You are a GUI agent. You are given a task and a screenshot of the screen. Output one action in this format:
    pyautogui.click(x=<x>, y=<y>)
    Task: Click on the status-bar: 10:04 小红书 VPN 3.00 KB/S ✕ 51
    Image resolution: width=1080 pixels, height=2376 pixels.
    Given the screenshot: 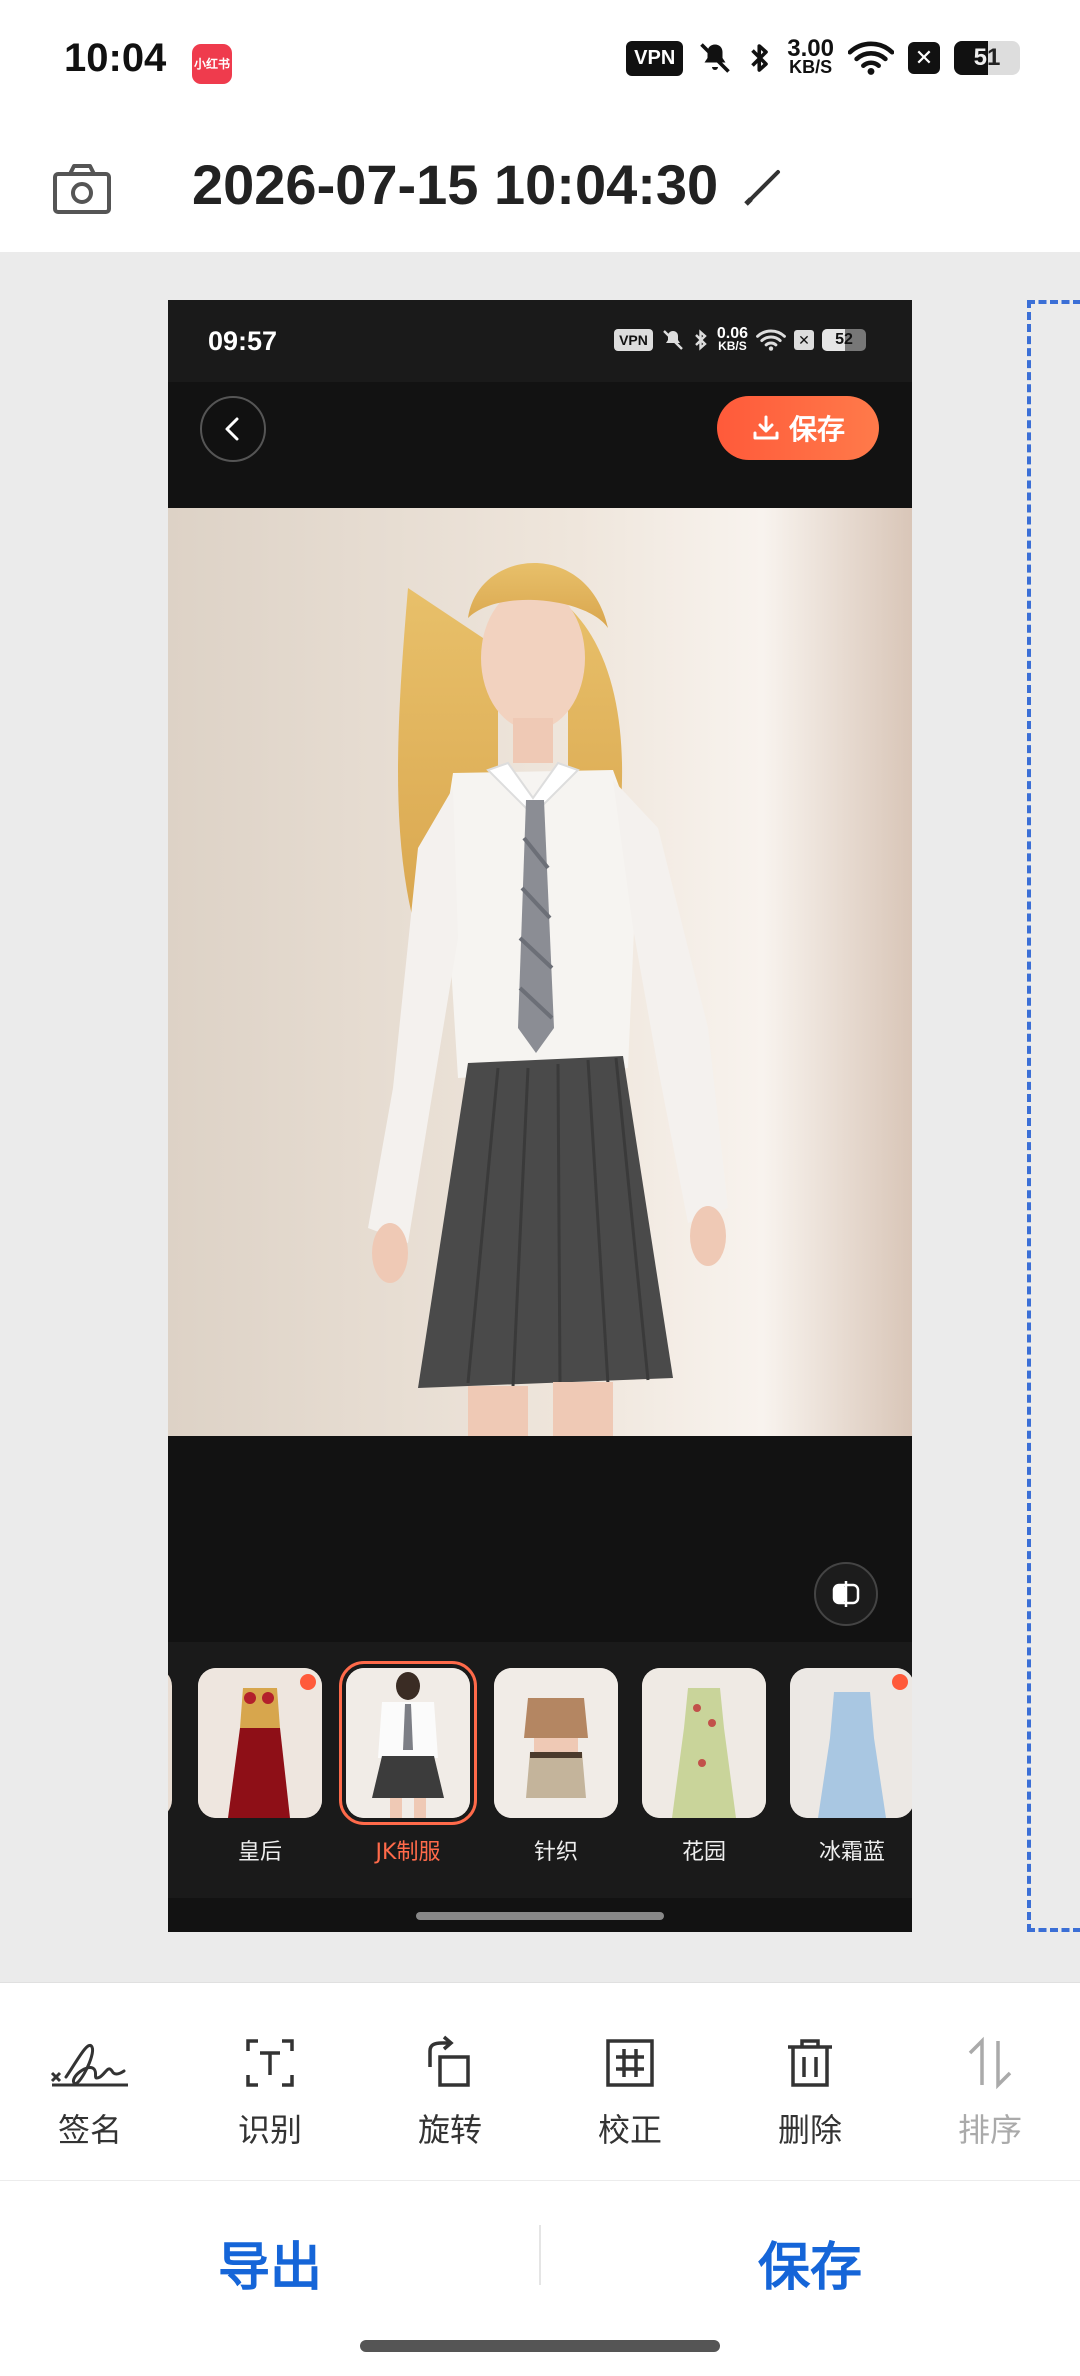 What is the action you would take?
    pyautogui.click(x=540, y=63)
    